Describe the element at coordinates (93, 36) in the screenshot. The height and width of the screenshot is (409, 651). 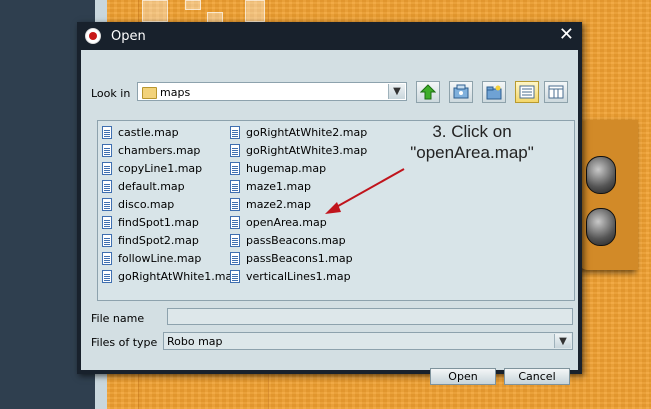
I see `app-icon` at that location.